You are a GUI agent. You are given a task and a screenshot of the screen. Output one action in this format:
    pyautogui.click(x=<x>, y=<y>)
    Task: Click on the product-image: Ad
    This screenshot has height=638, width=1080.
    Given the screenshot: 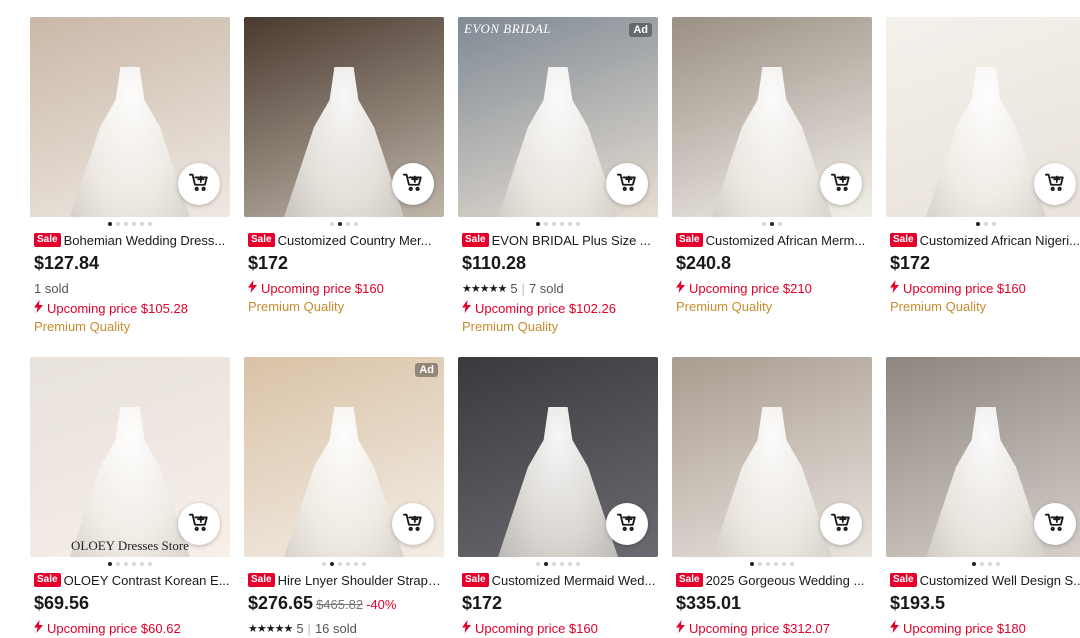 What is the action you would take?
    pyautogui.click(x=344, y=457)
    